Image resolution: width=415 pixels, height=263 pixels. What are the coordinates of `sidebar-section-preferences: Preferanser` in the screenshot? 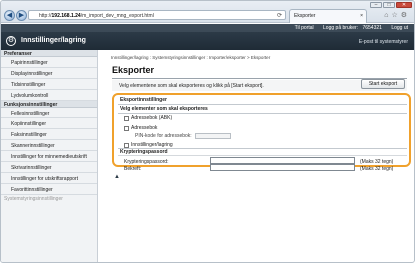 It's located at (49, 53).